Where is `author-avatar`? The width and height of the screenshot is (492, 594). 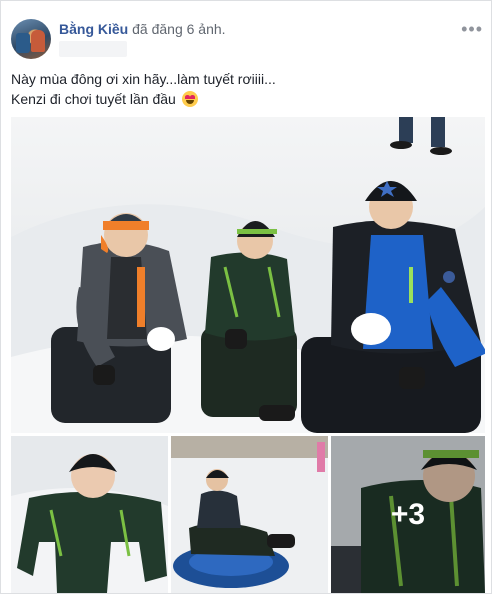 author-avatar is located at coordinates (31, 39).